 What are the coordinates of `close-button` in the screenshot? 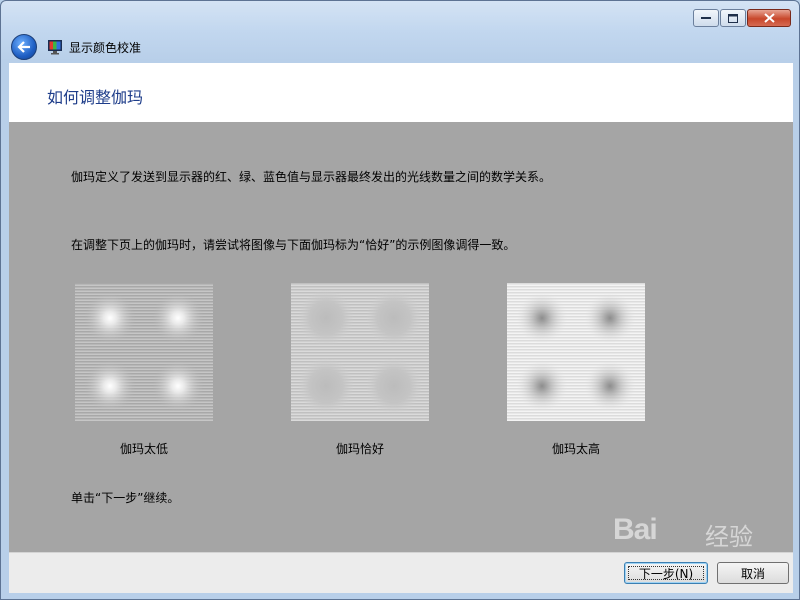 It's located at (769, 18).